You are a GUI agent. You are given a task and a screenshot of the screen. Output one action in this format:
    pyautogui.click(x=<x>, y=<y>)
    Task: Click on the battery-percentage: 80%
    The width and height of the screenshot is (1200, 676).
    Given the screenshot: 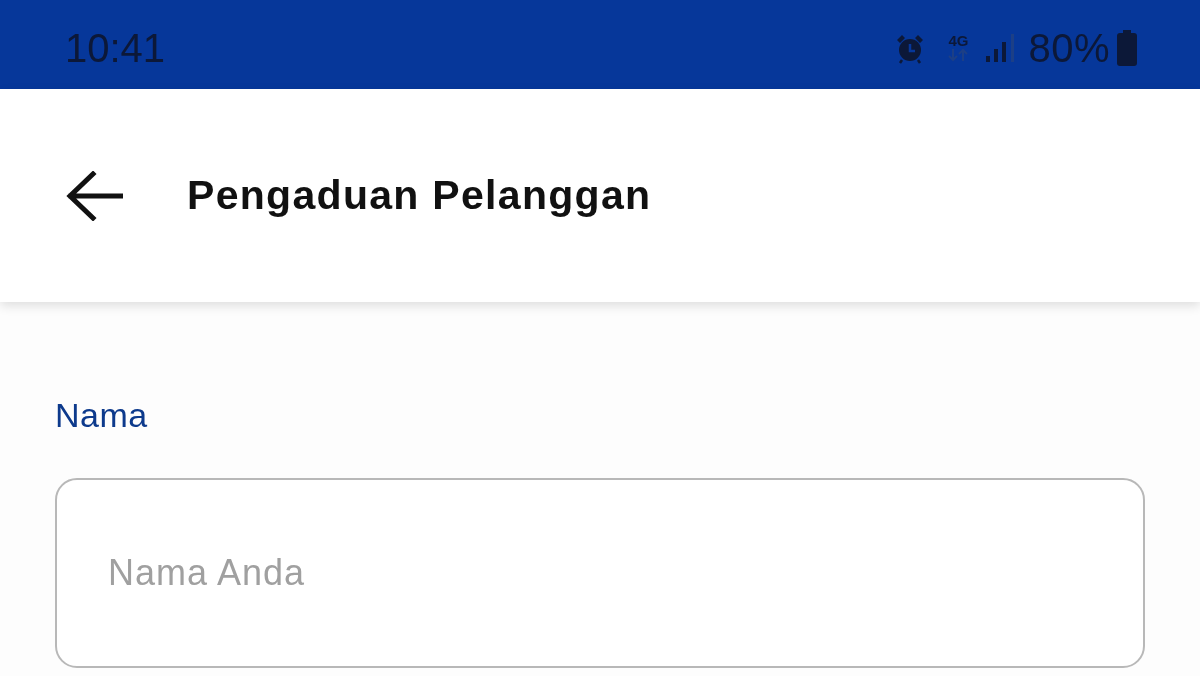 What is the action you would take?
    pyautogui.click(x=1069, y=47)
    